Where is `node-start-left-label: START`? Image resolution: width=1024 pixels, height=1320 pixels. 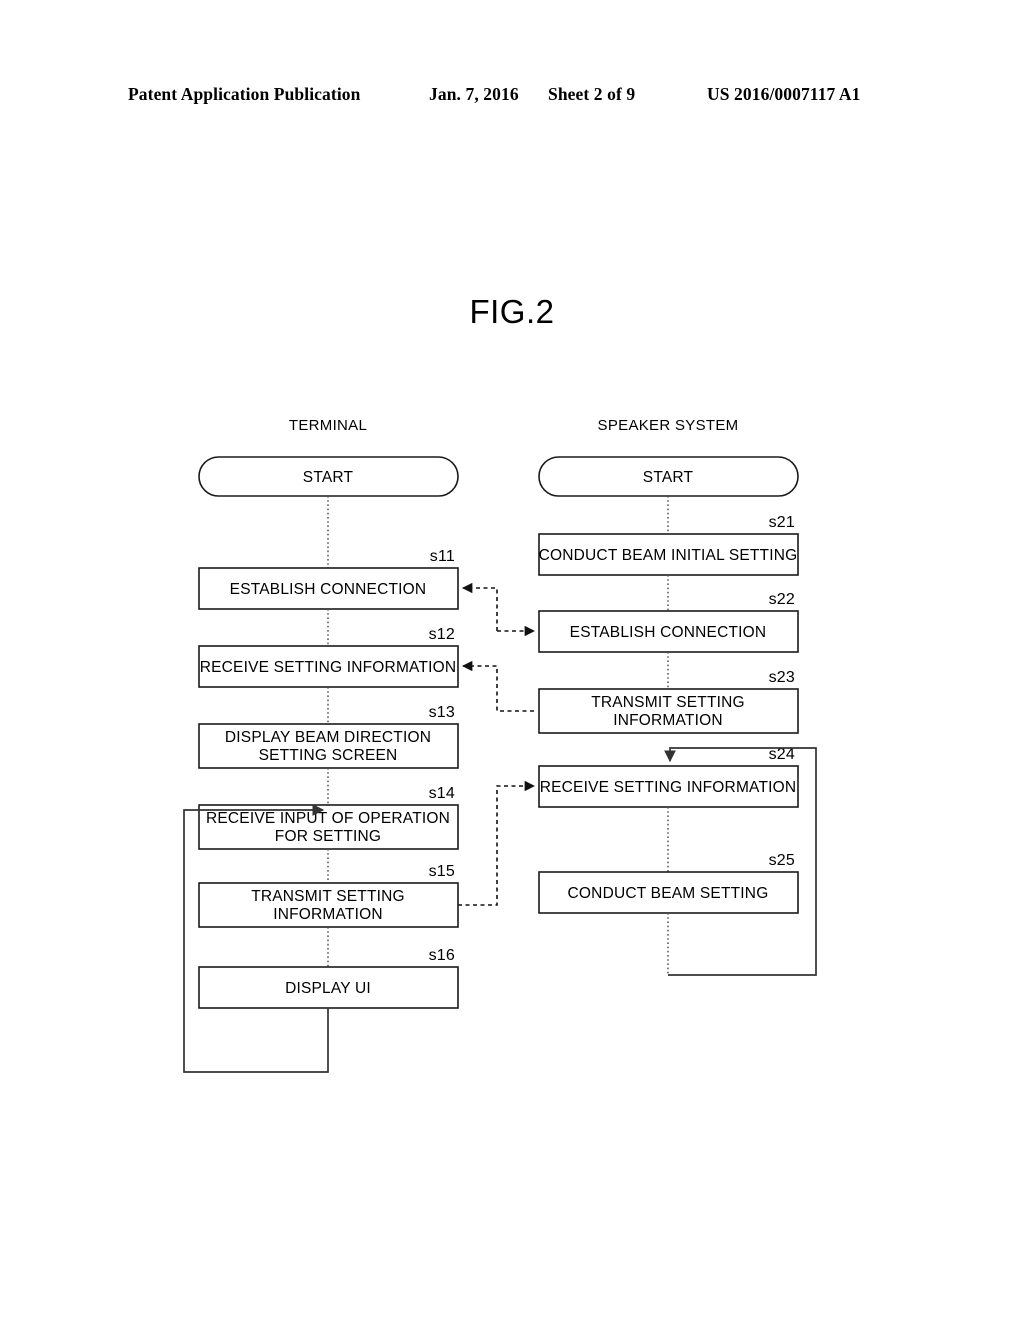 node-start-left-label: START is located at coordinates (328, 477).